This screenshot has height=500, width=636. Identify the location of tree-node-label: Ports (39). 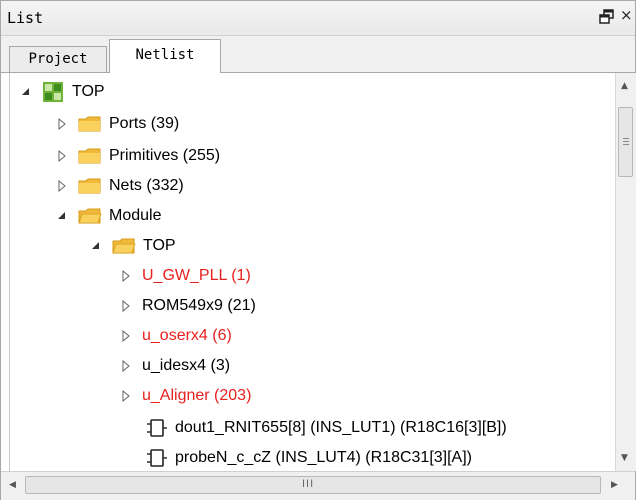
(144, 123).